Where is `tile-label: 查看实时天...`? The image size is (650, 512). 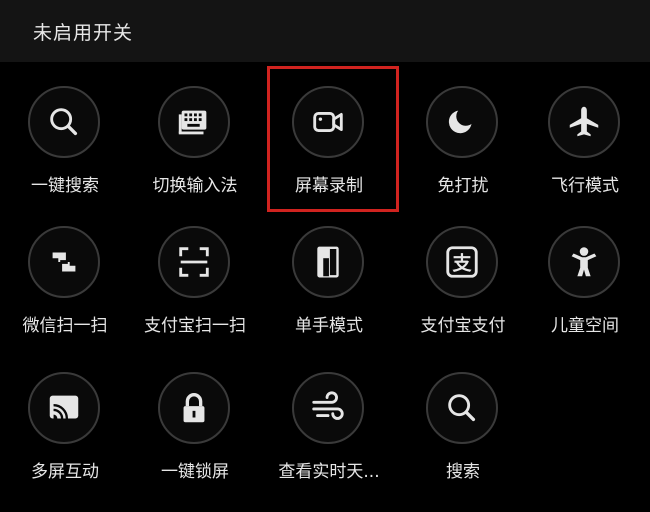
tile-label: 查看实时天... is located at coordinates (329, 472).